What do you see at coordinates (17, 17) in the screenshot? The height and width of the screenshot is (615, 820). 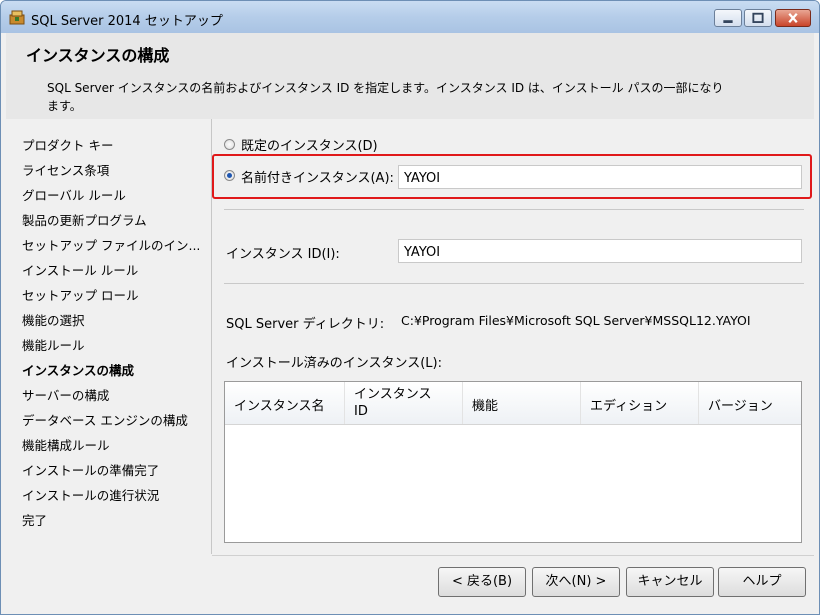 I see `sql-server-setup-icon` at bounding box center [17, 17].